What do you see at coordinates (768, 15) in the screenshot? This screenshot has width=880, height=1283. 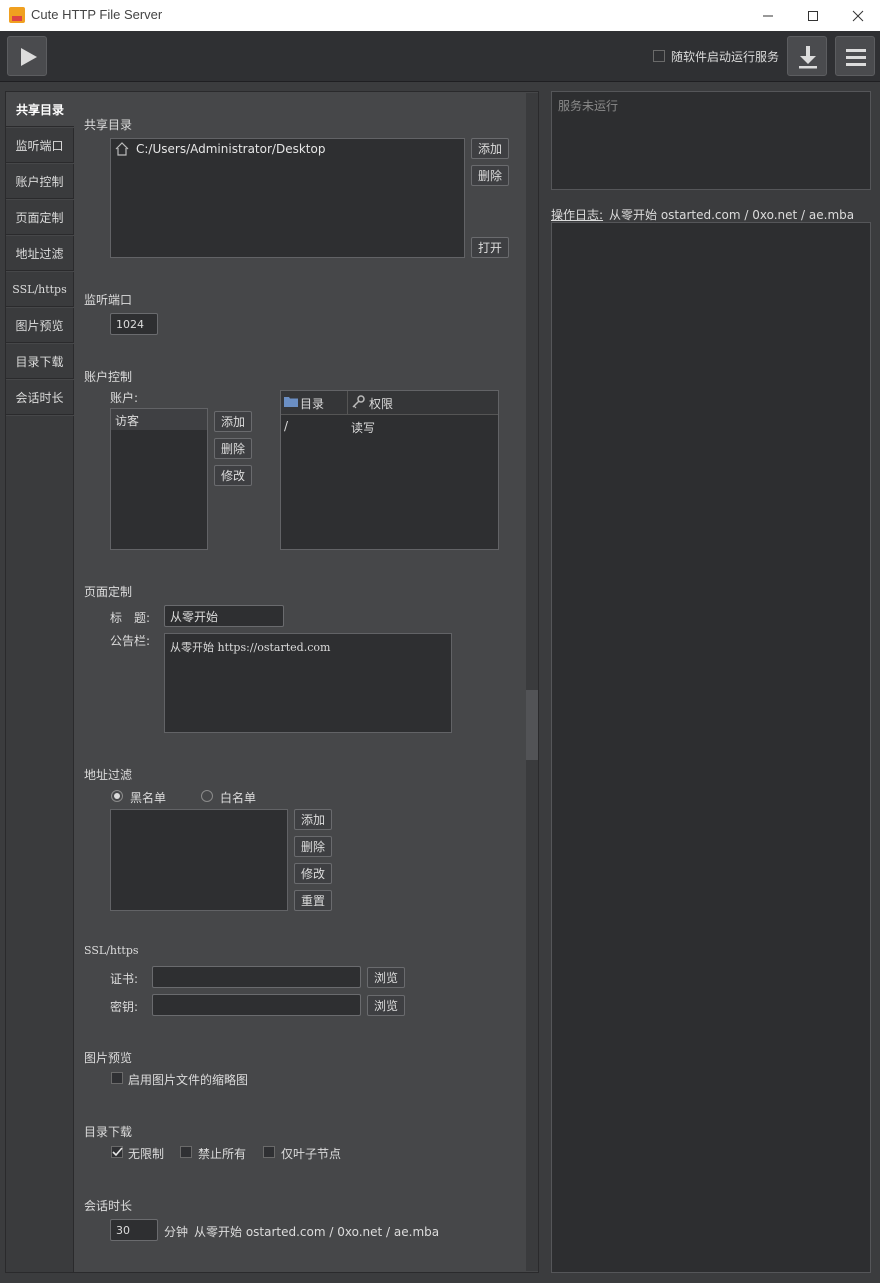 I see `minimize-button` at bounding box center [768, 15].